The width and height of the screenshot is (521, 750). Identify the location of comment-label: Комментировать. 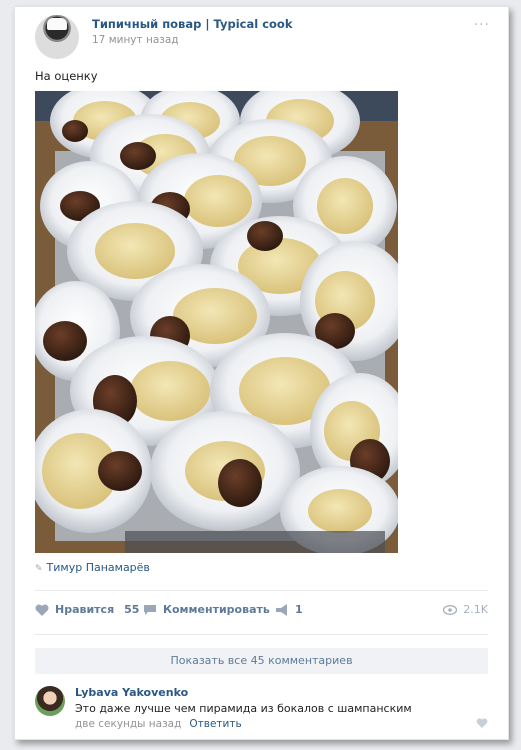
(216, 609).